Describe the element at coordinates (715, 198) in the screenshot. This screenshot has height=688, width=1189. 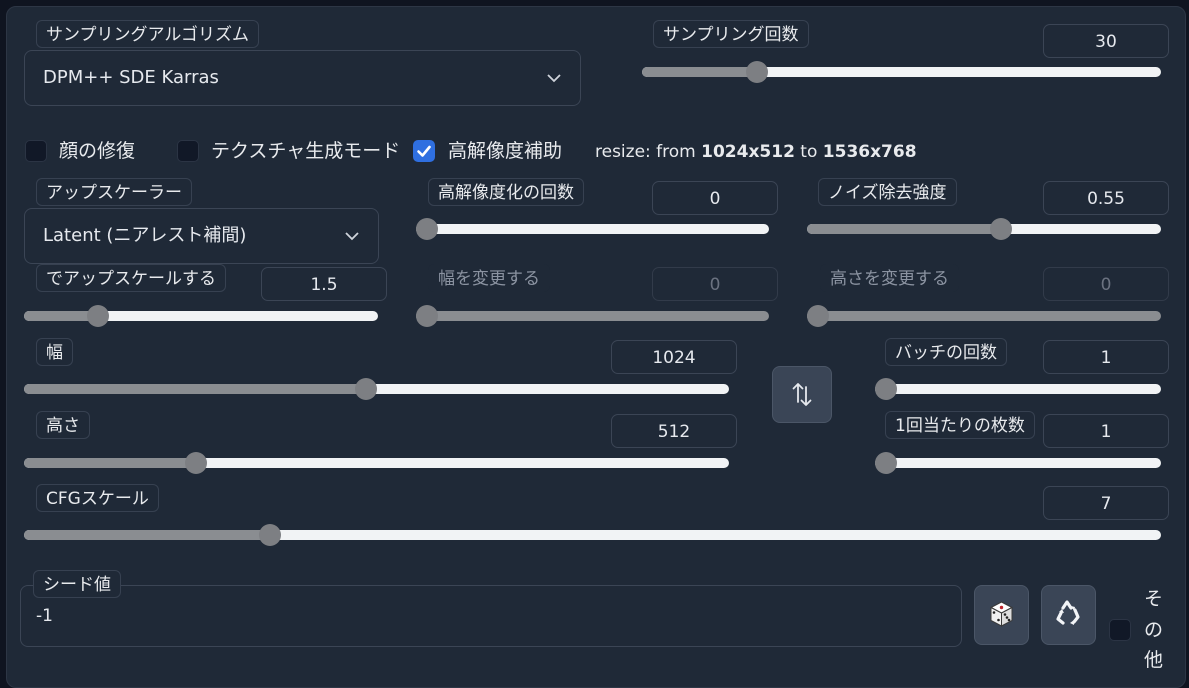
I see `hires-steps-input: 0` at that location.